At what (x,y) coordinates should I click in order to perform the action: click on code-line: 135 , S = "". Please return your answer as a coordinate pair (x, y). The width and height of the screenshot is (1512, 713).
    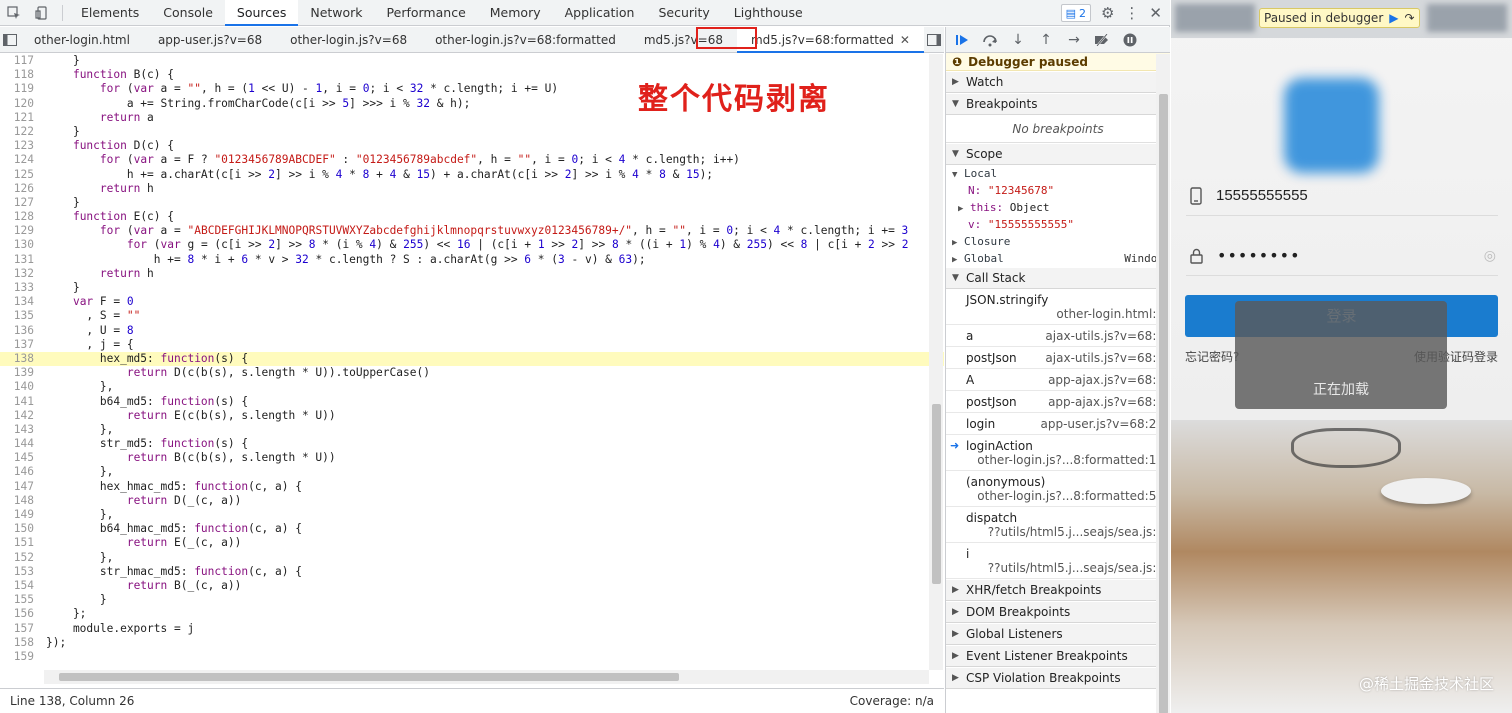
    Looking at the image, I should click on (472, 316).